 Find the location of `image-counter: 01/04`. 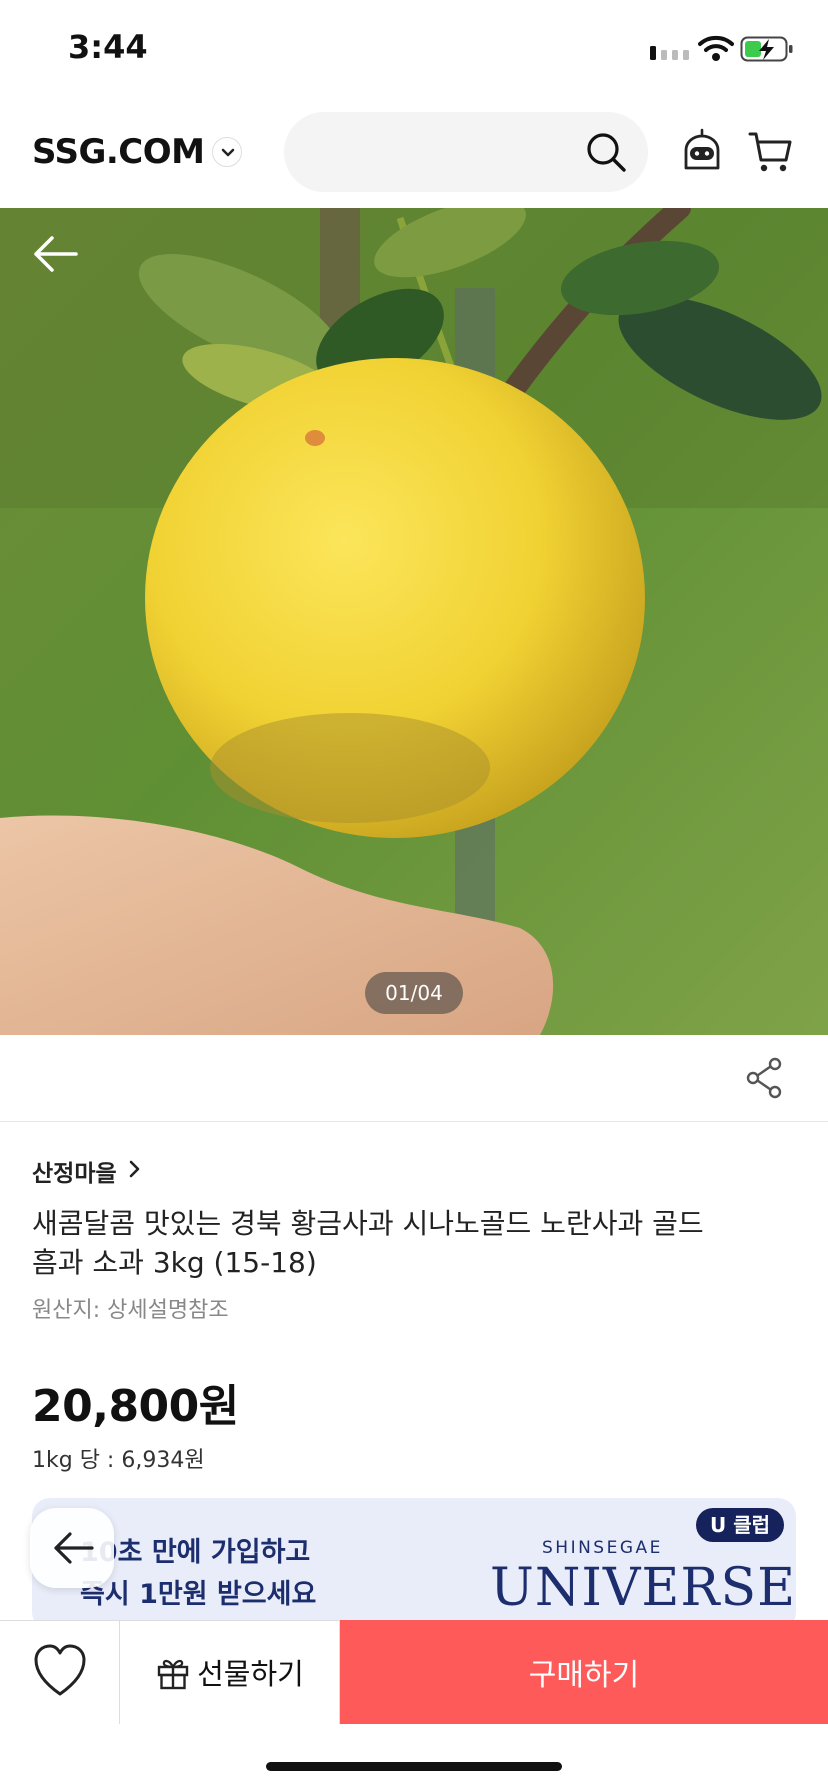

image-counter: 01/04 is located at coordinates (414, 993).